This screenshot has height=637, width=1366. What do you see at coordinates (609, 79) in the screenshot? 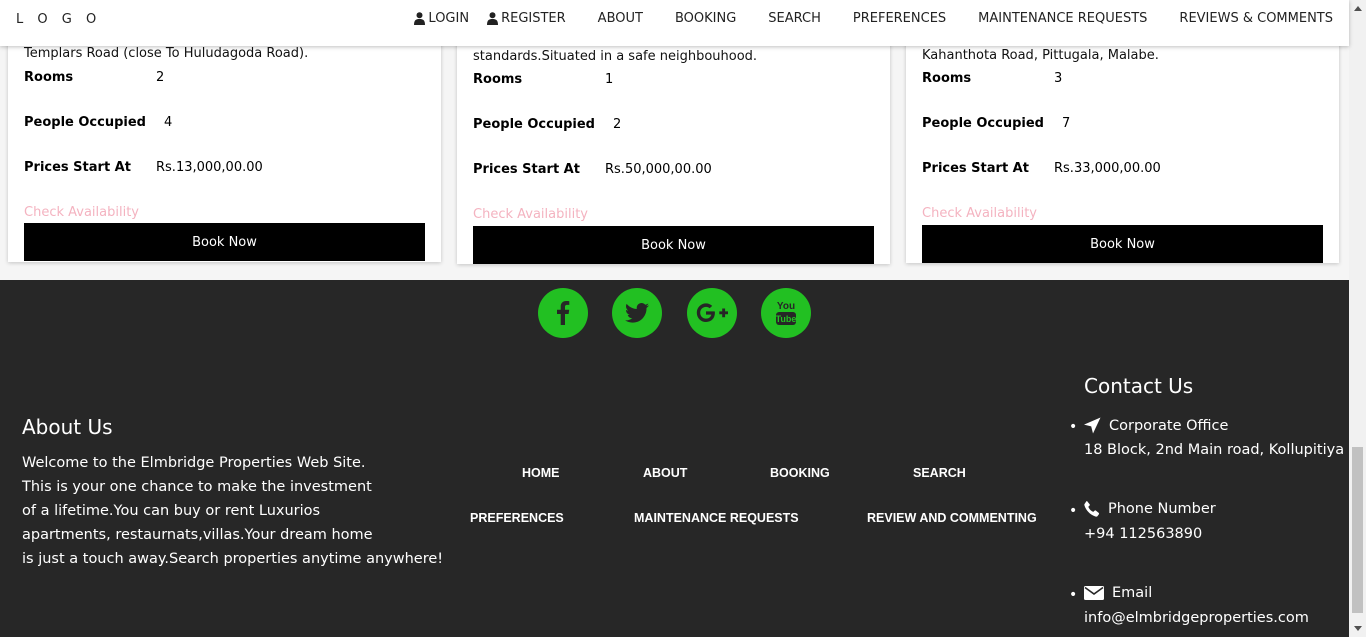
I see `rooms-value: 1` at bounding box center [609, 79].